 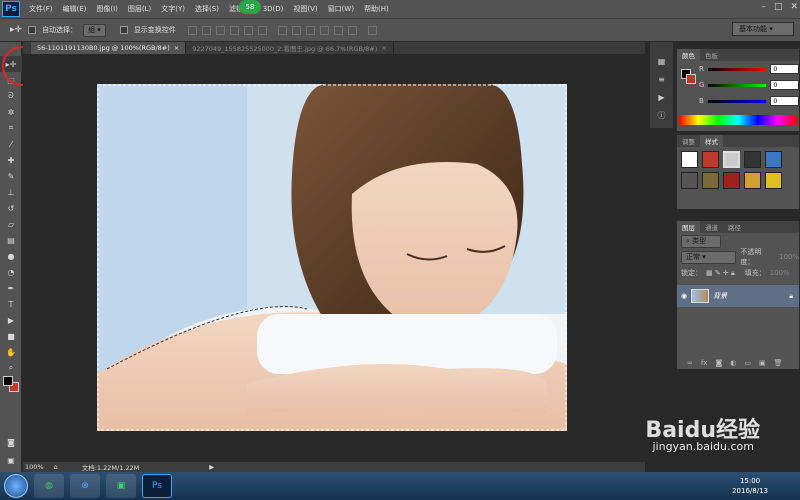 What do you see at coordinates (661, 97) in the screenshot?
I see `actions-icon: ▶` at bounding box center [661, 97].